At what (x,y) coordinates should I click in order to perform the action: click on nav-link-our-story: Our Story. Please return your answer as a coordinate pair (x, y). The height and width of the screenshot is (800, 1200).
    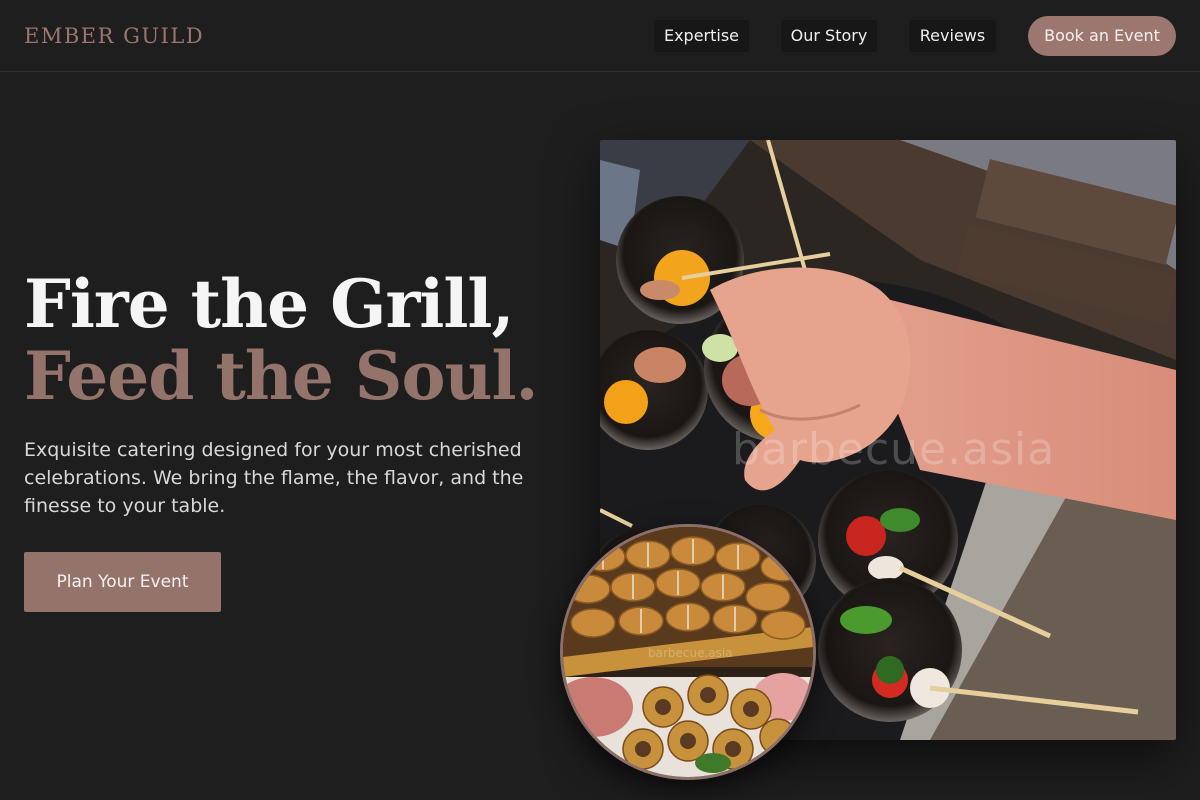
    Looking at the image, I should click on (829, 36).